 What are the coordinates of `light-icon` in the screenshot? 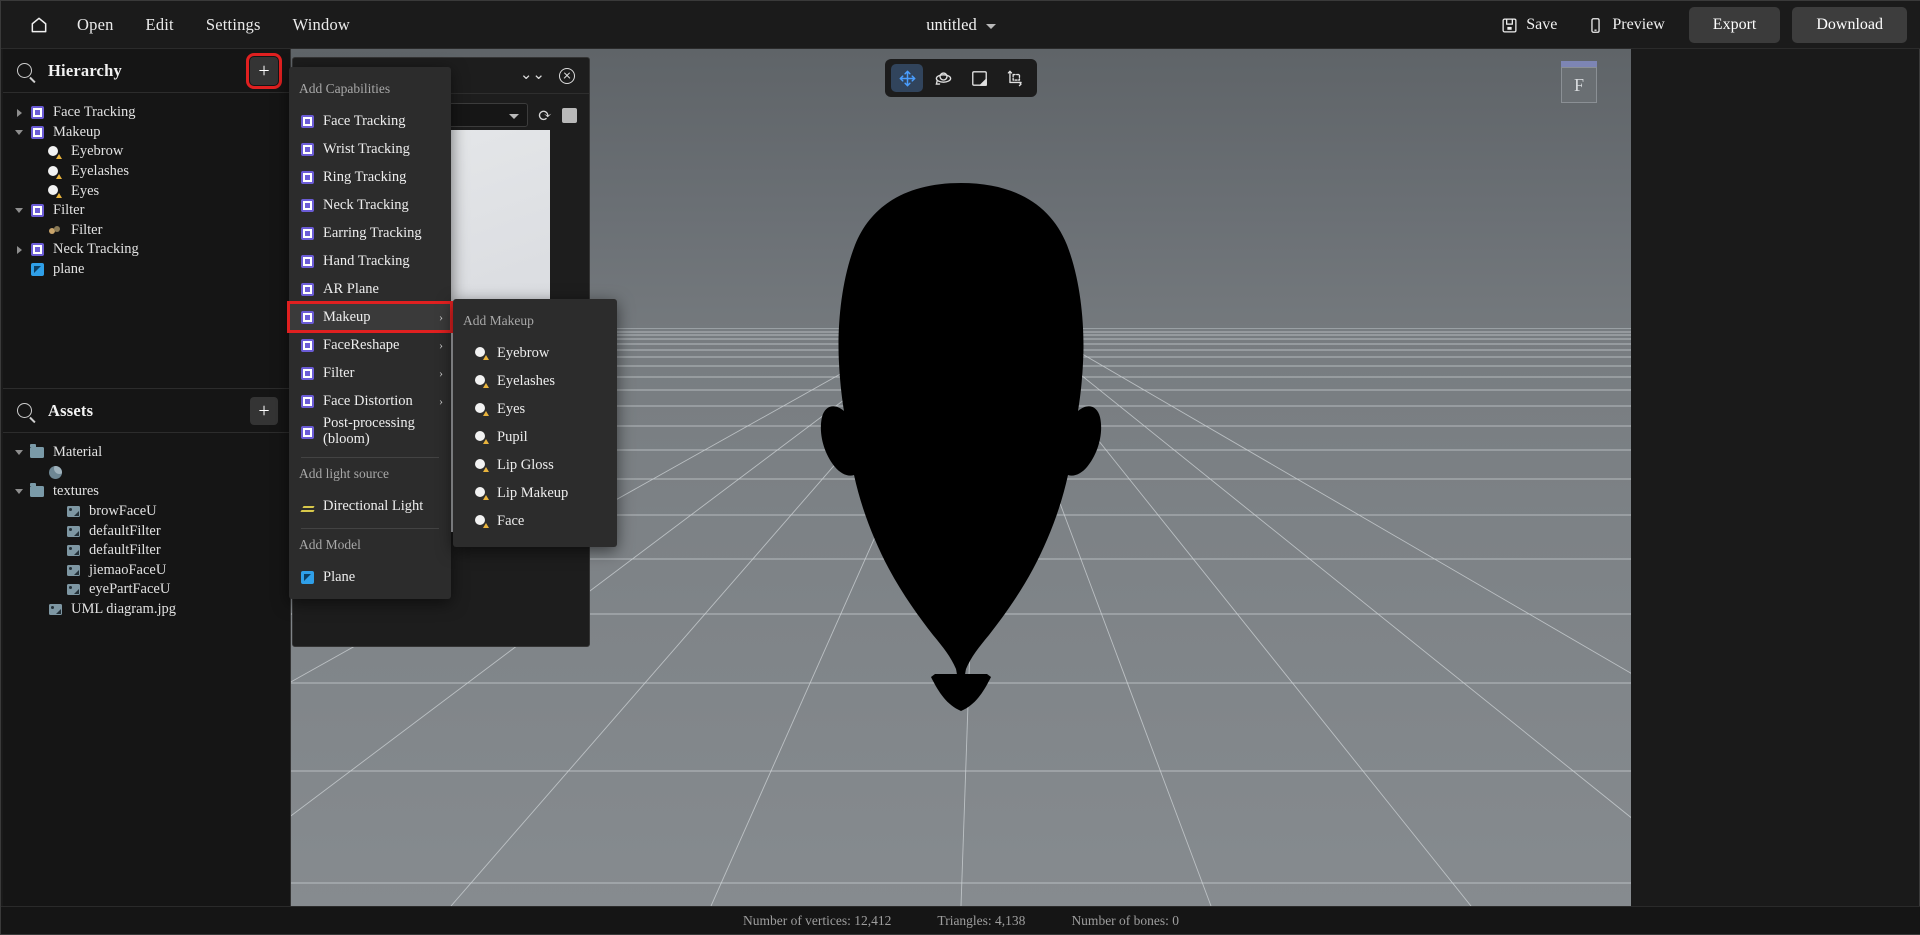 It's located at (312, 506).